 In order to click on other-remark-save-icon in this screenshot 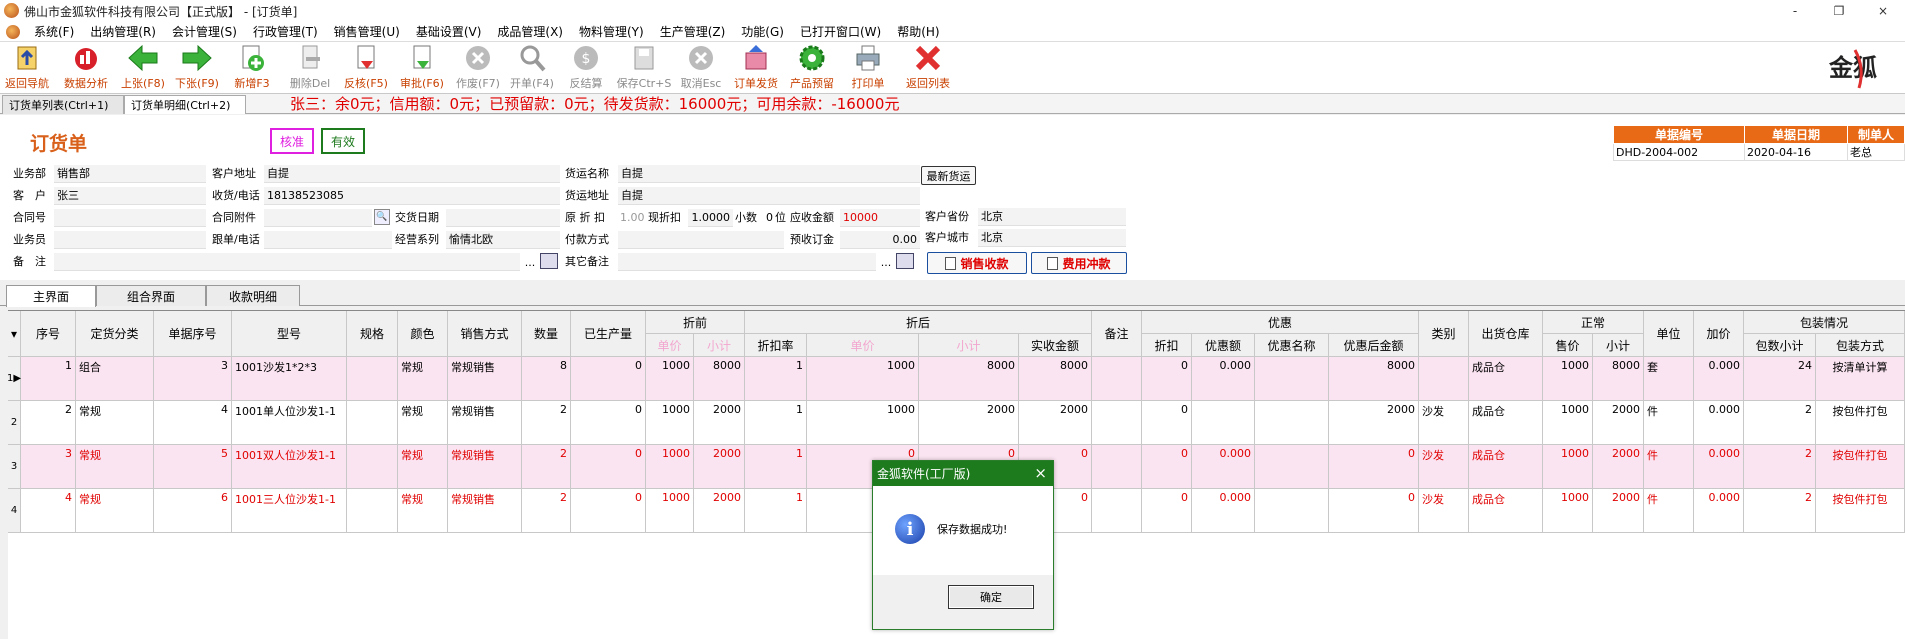, I will do `click(905, 261)`.